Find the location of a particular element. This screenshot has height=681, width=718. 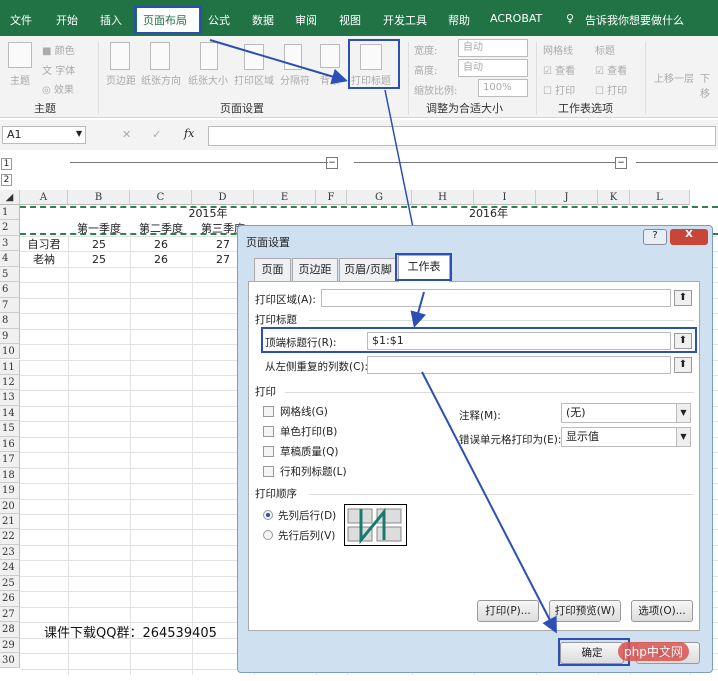

help-button: ? is located at coordinates (655, 237).